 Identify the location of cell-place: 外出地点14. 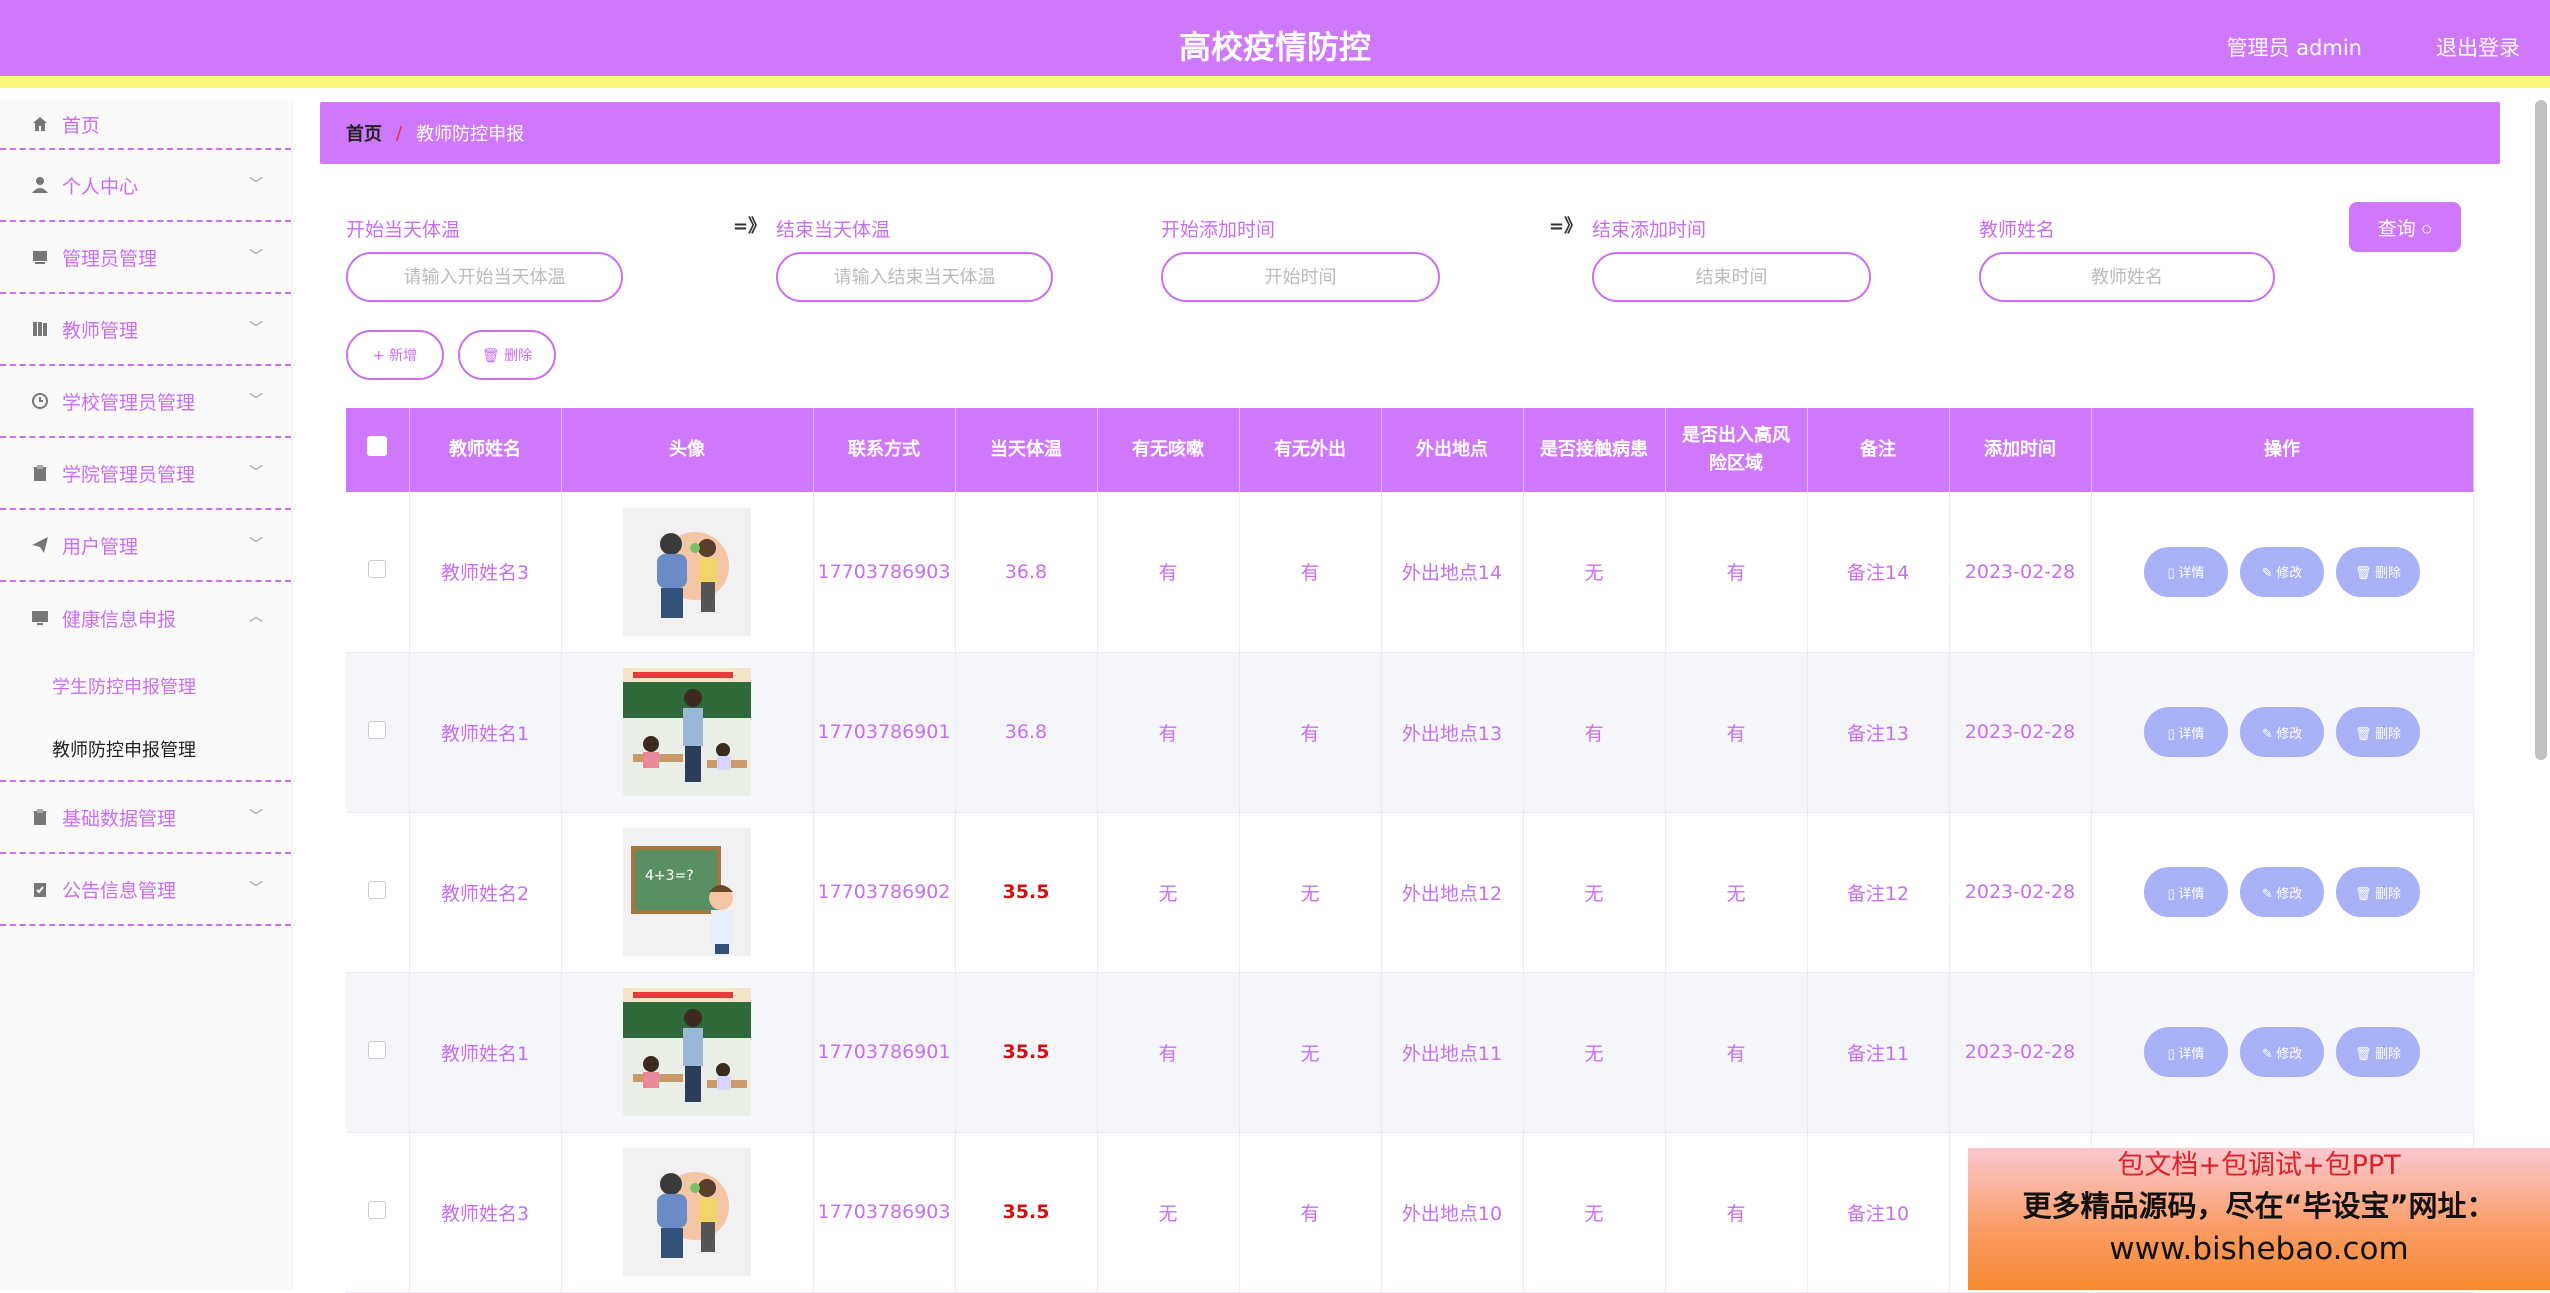
(1452, 572).